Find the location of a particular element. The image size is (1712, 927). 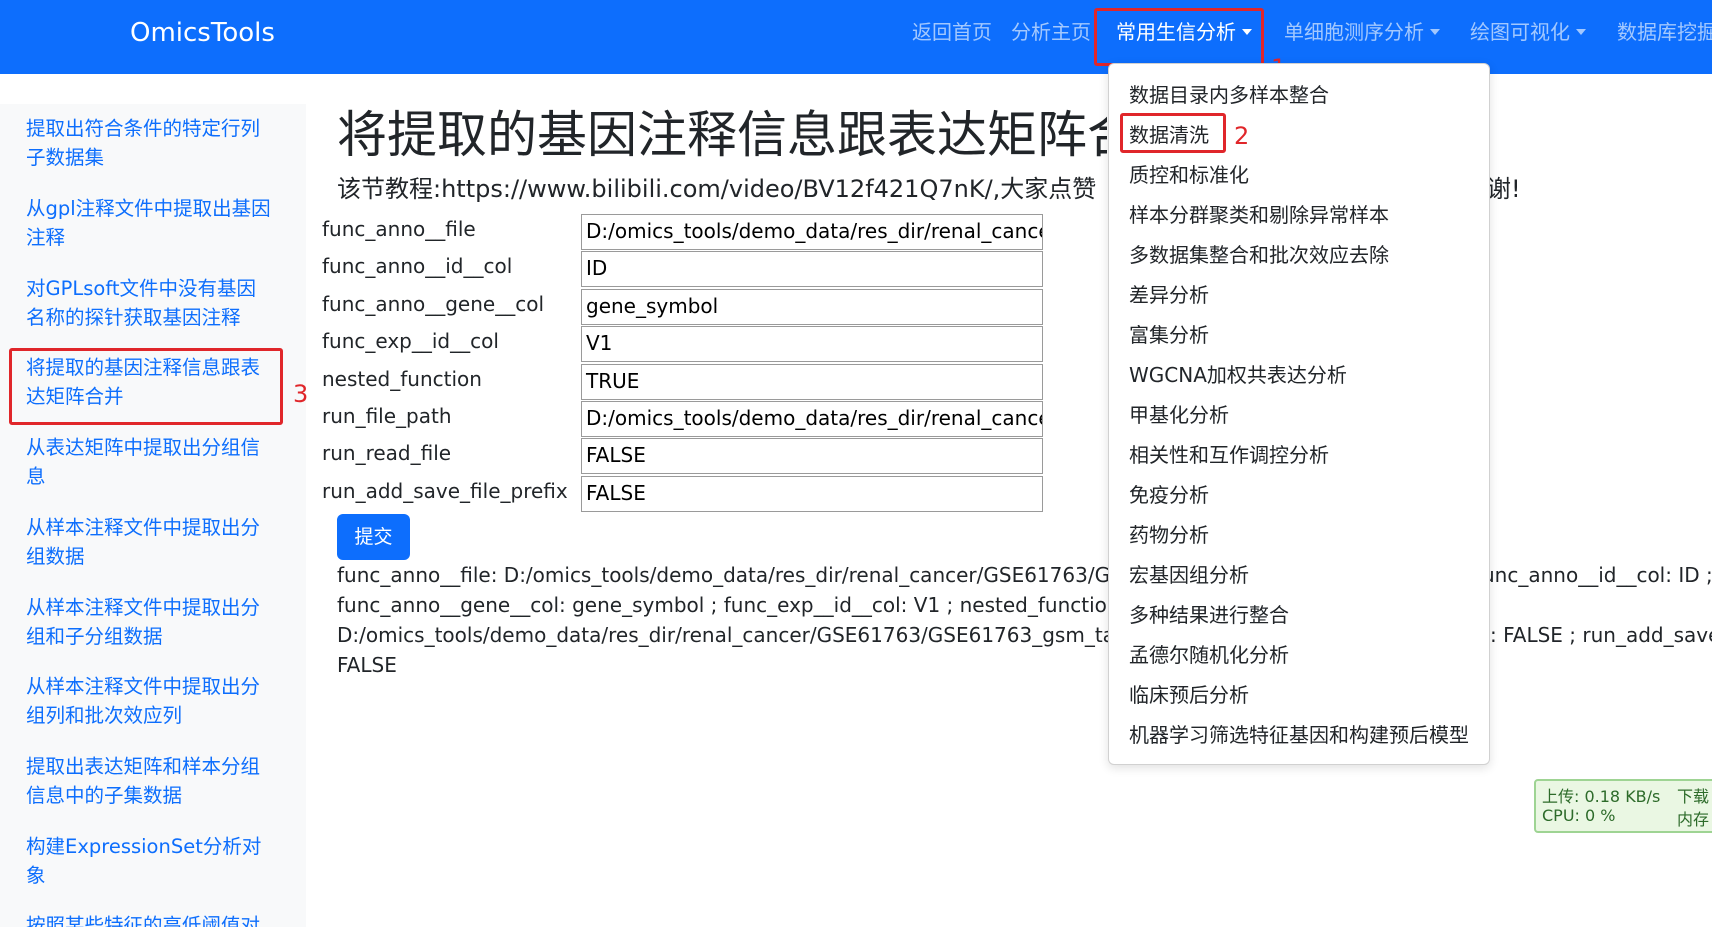

tutorial-subtitle-right: 谢! is located at coordinates (1504, 189).